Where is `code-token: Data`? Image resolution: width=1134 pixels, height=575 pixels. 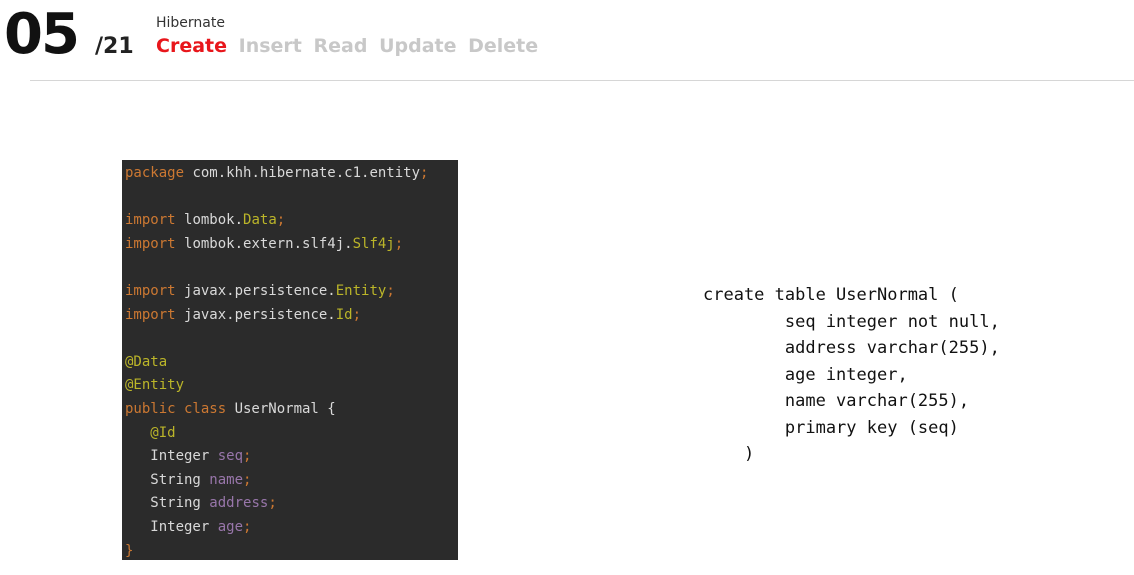 code-token: Data is located at coordinates (260, 220).